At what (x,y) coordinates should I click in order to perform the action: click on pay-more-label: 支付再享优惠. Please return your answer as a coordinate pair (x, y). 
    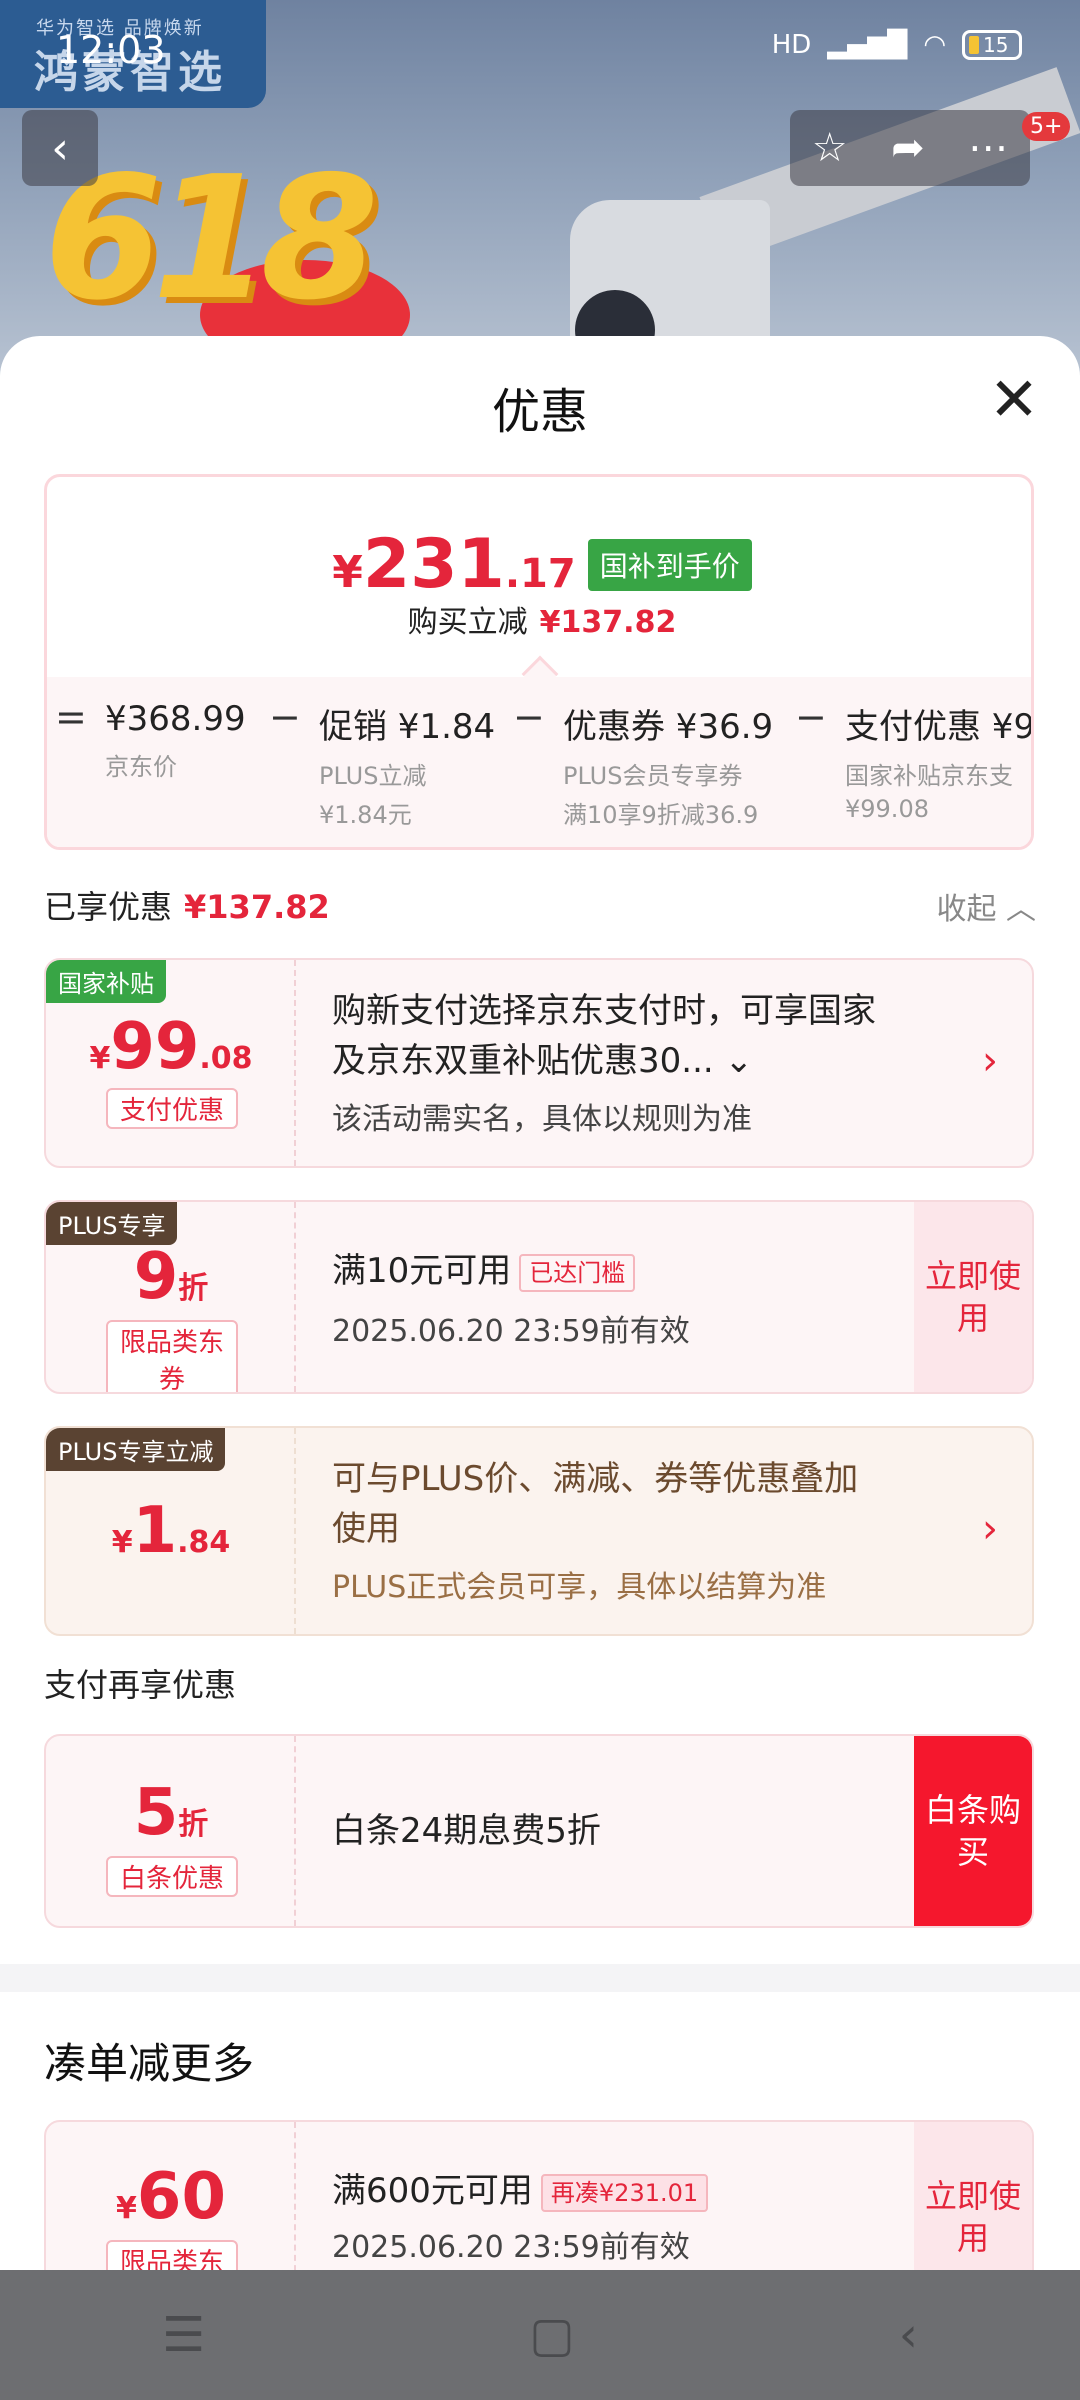
    Looking at the image, I should click on (140, 1685).